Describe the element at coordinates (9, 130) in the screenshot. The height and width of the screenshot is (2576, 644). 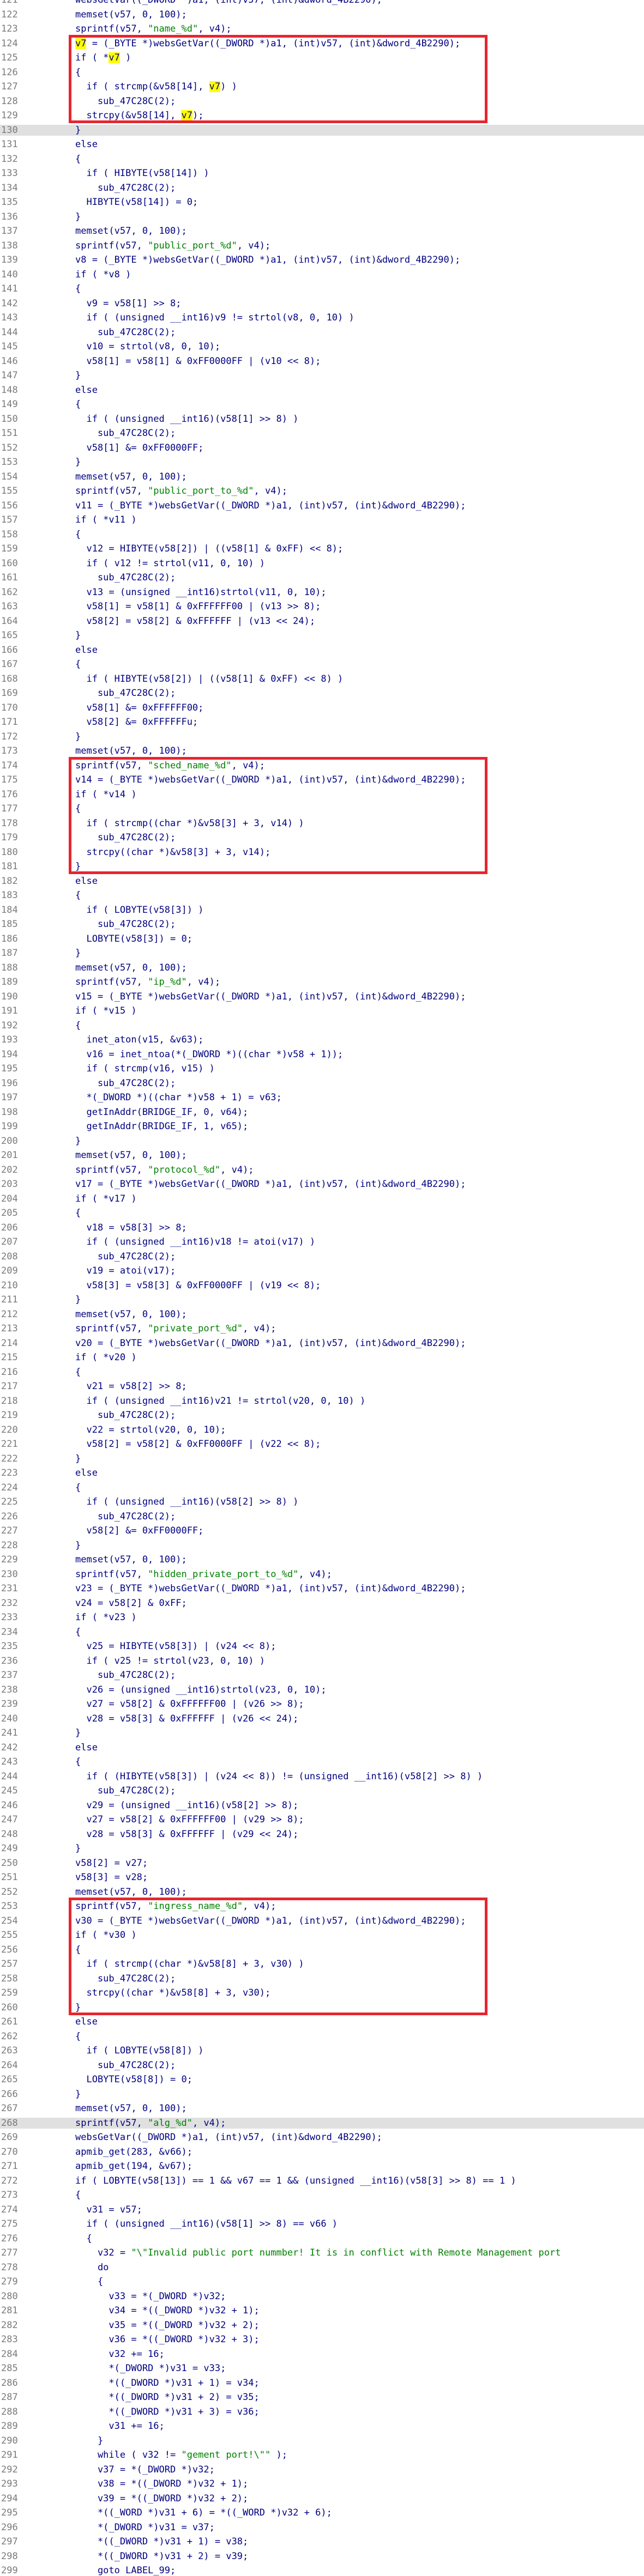
I see `line-number: 130` at that location.